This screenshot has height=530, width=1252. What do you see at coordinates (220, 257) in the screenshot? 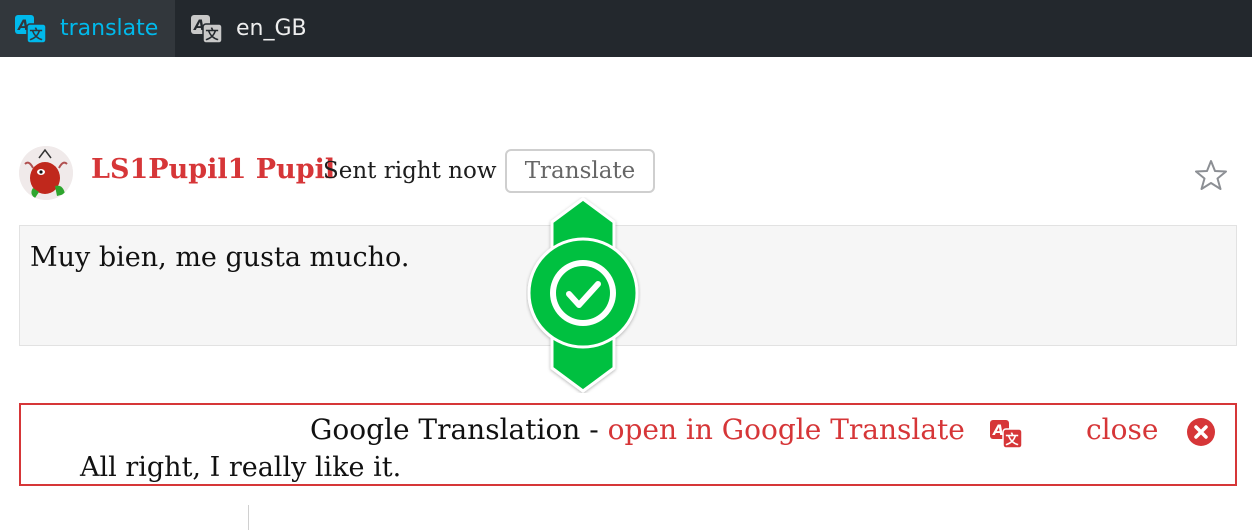
I see `comment-message-text: Muy bien, me gusta mucho.` at bounding box center [220, 257].